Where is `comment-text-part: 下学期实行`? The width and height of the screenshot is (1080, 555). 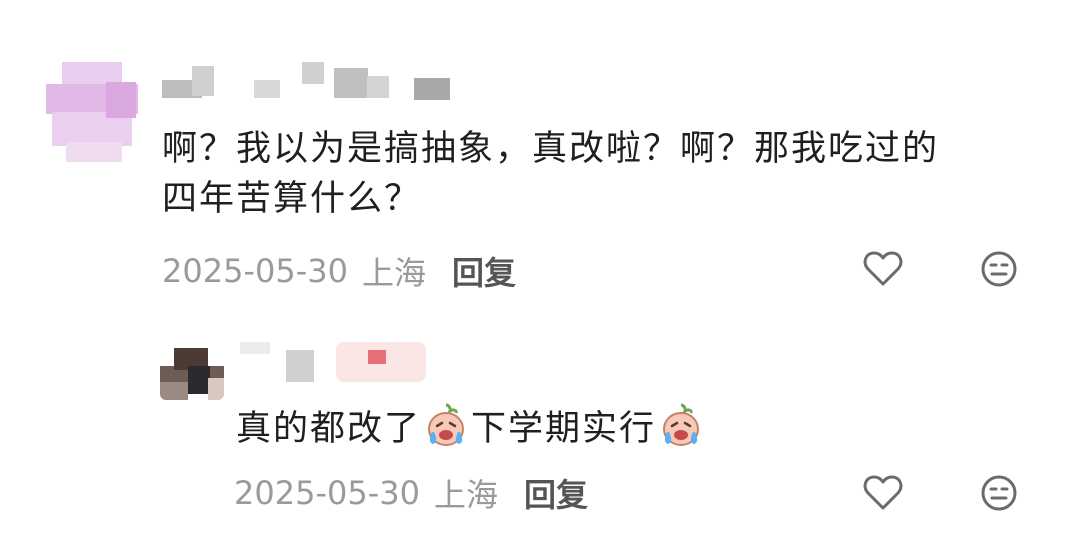 comment-text-part: 下学期实行 is located at coordinates (564, 429).